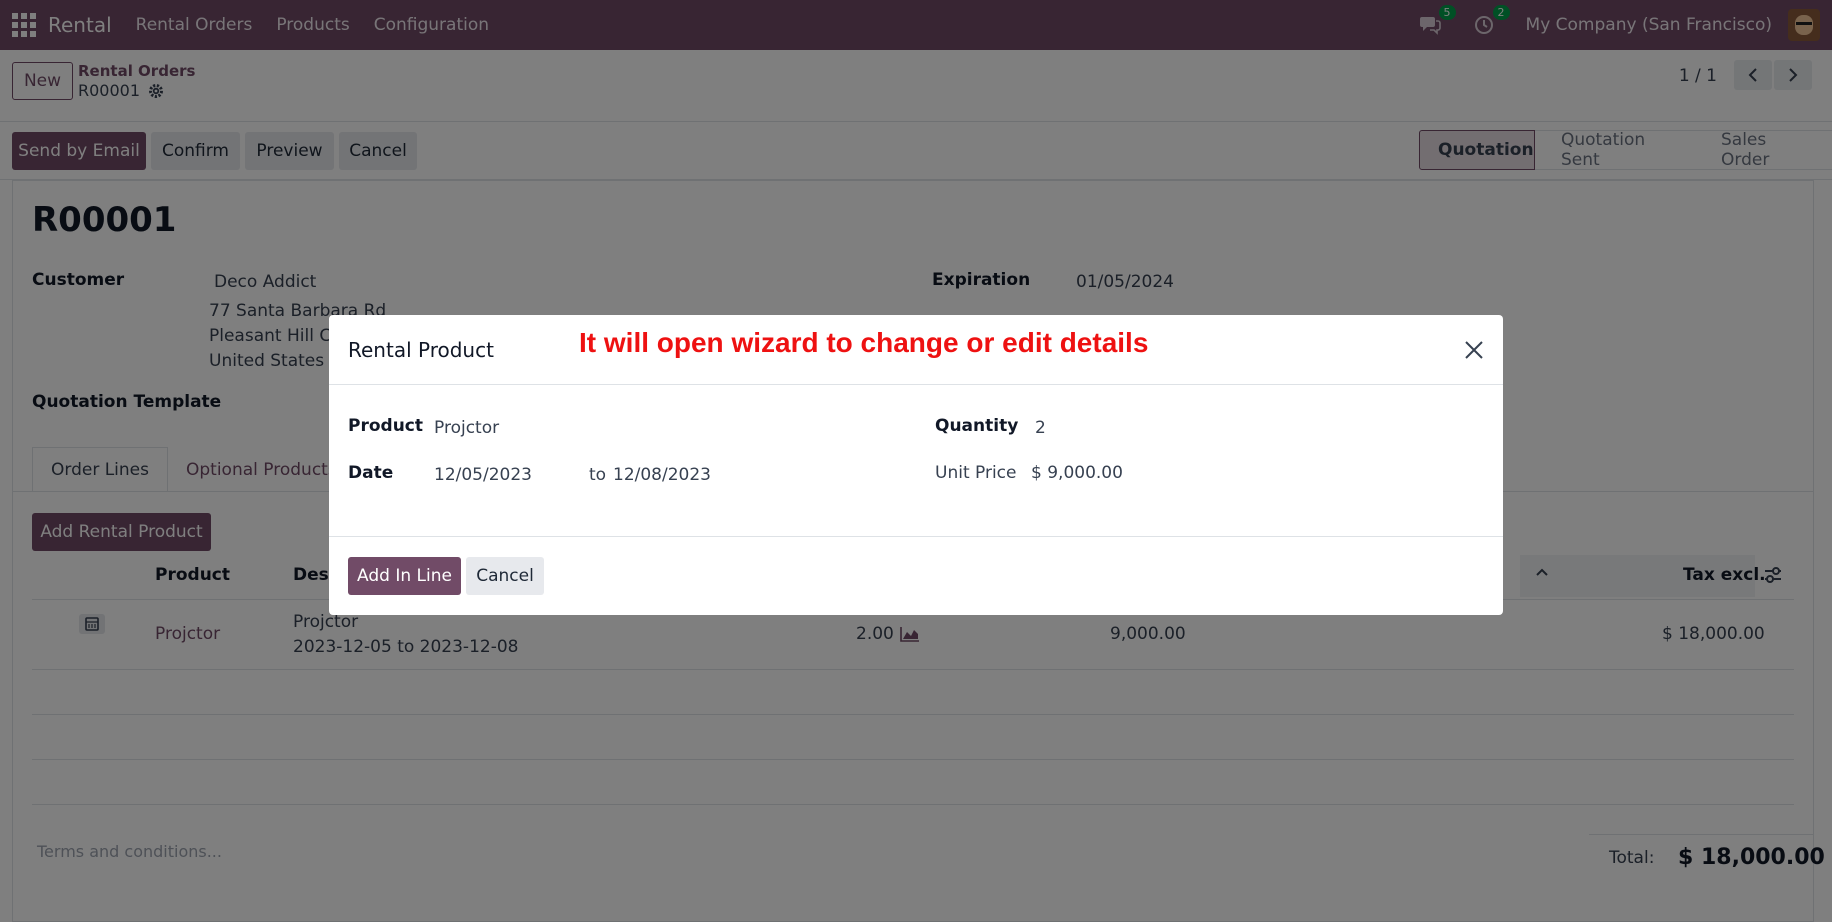 The image size is (1832, 922). I want to click on dialog-title: Rental Product, so click(421, 350).